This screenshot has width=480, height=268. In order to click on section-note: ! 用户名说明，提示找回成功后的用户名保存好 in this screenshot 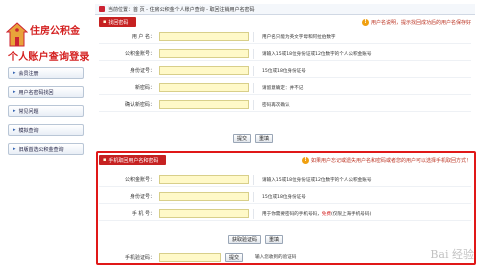, I will do `click(416, 22)`.